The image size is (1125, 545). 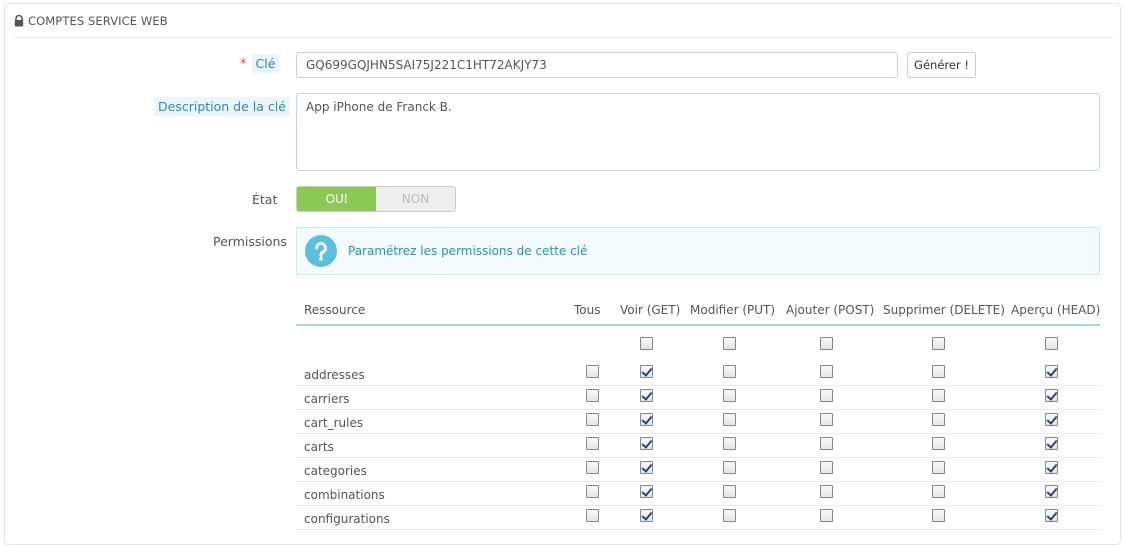 I want to click on col-delete: Supprimer (DELETE), so click(x=944, y=310).